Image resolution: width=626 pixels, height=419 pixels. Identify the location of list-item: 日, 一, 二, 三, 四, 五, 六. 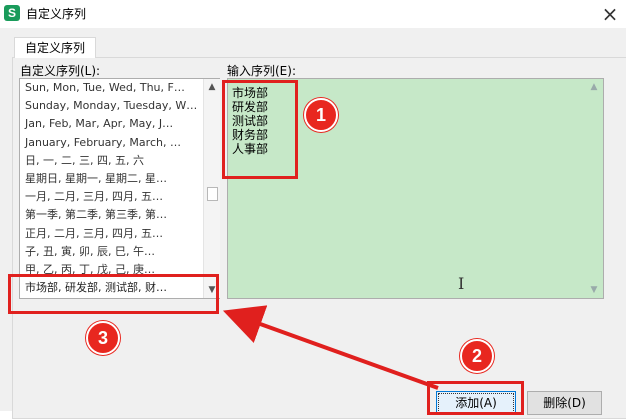
(111, 161).